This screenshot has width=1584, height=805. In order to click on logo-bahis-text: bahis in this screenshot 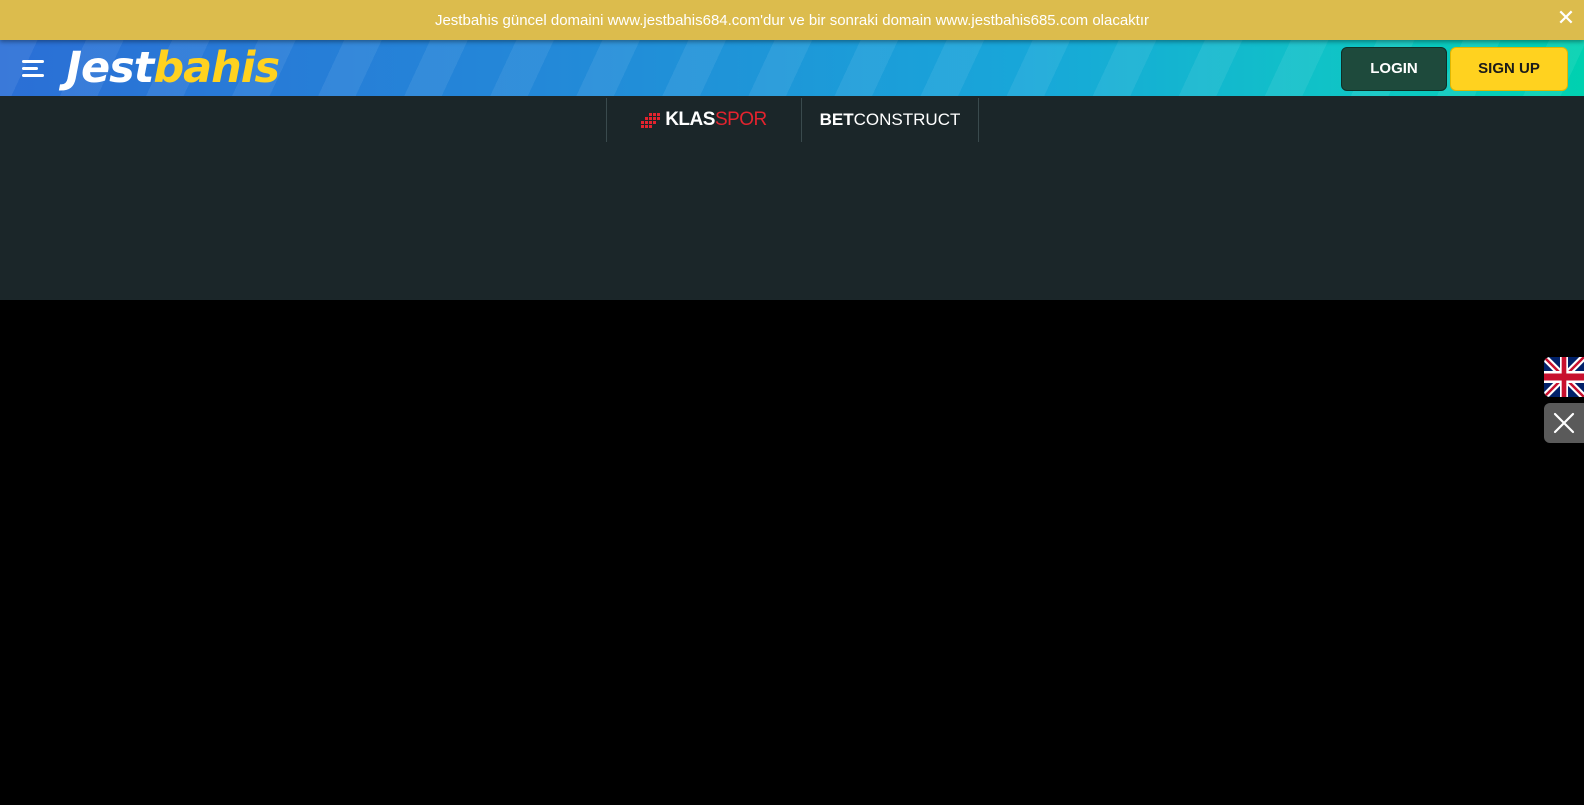, I will do `click(216, 68)`.